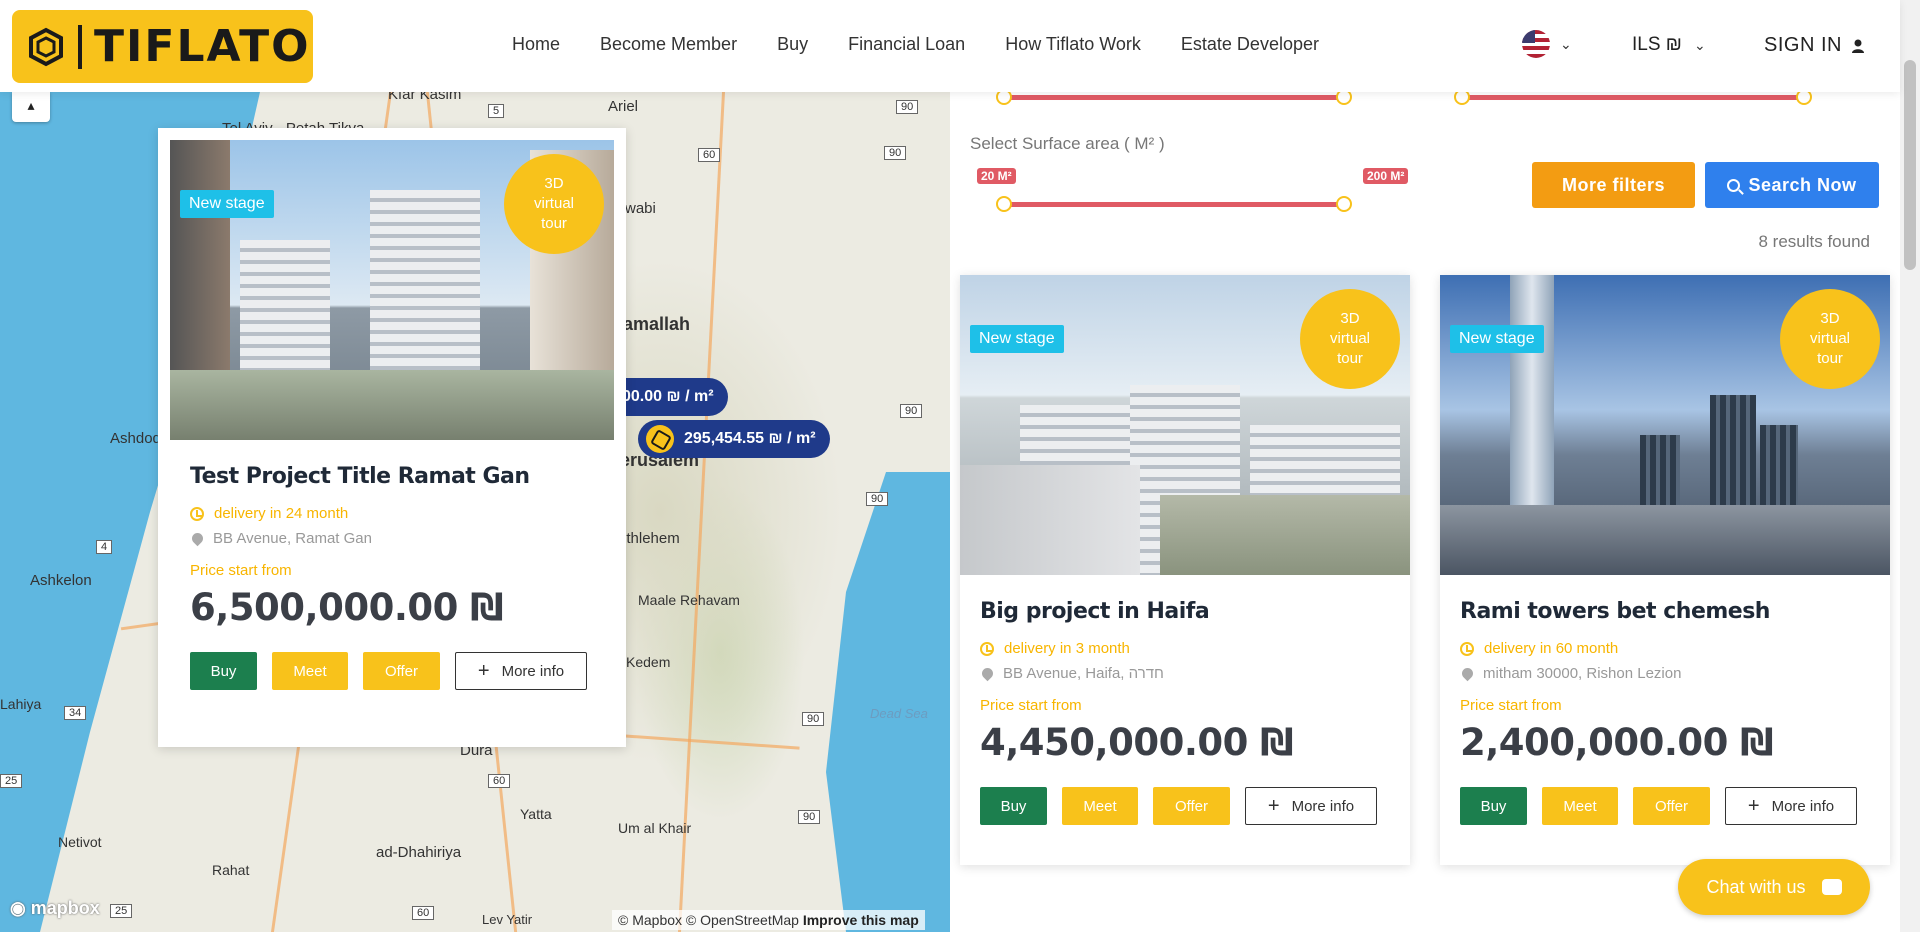 This screenshot has width=1920, height=932. I want to click on more-info-label: More info, so click(1803, 806).